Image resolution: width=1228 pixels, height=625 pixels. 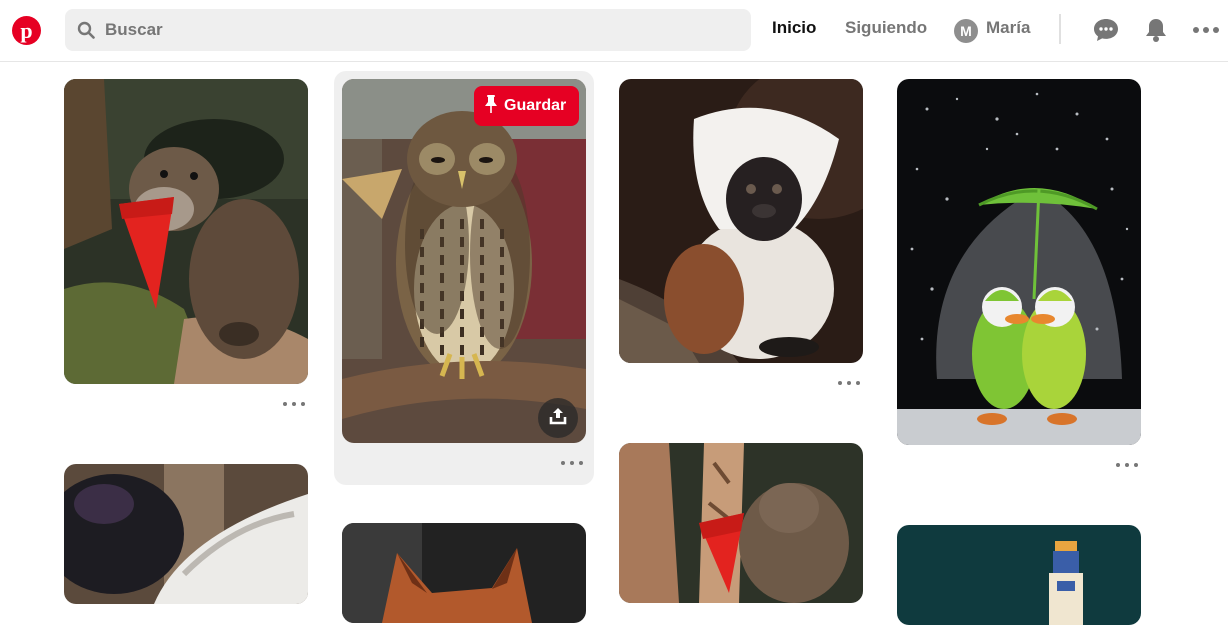 I want to click on pin-ducks-umbrella, so click(x=1019, y=262).